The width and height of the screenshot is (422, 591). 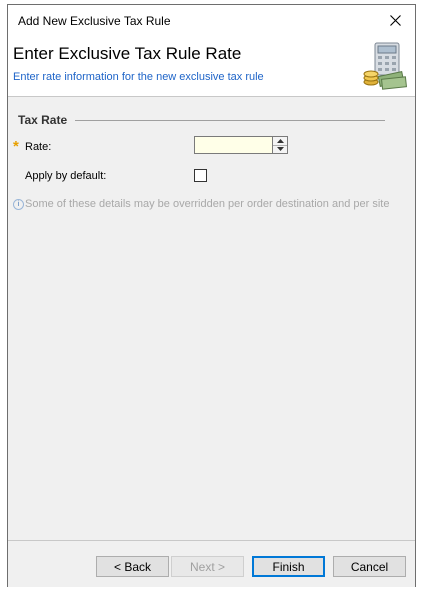 What do you see at coordinates (234, 145) in the screenshot?
I see `rate-input` at bounding box center [234, 145].